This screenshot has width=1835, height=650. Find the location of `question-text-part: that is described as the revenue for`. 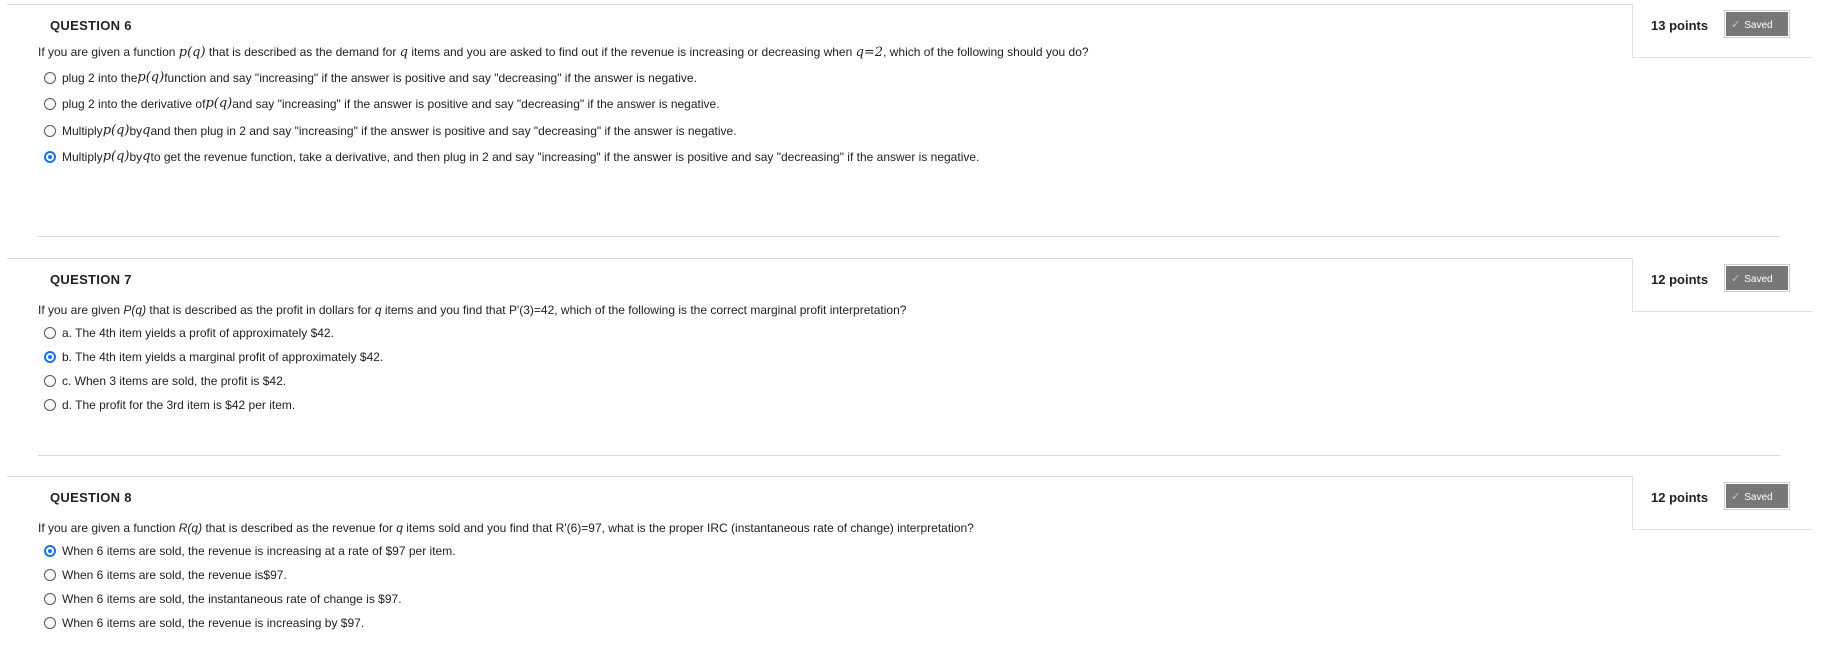

question-text-part: that is described as the revenue for is located at coordinates (299, 528).